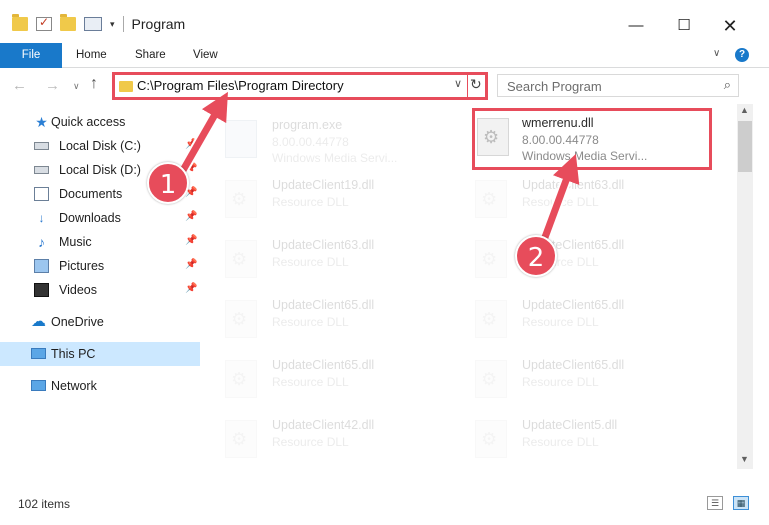 The width and height of the screenshot is (769, 525). What do you see at coordinates (320, 437) in the screenshot?
I see `file-item: ⚙ UpdateClient42.dll Resource DLL` at bounding box center [320, 437].